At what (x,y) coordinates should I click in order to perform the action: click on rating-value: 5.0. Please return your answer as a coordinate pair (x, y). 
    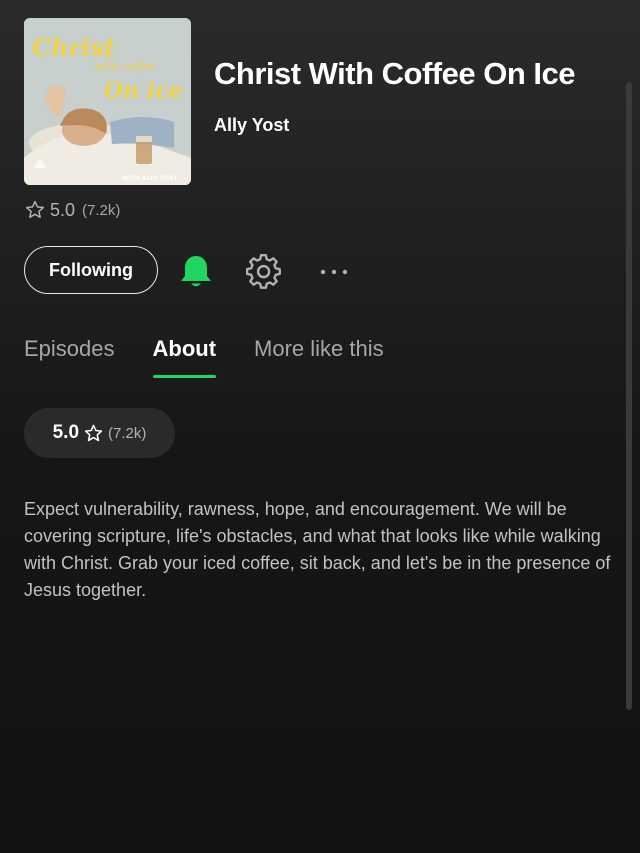
    Looking at the image, I should click on (63, 209).